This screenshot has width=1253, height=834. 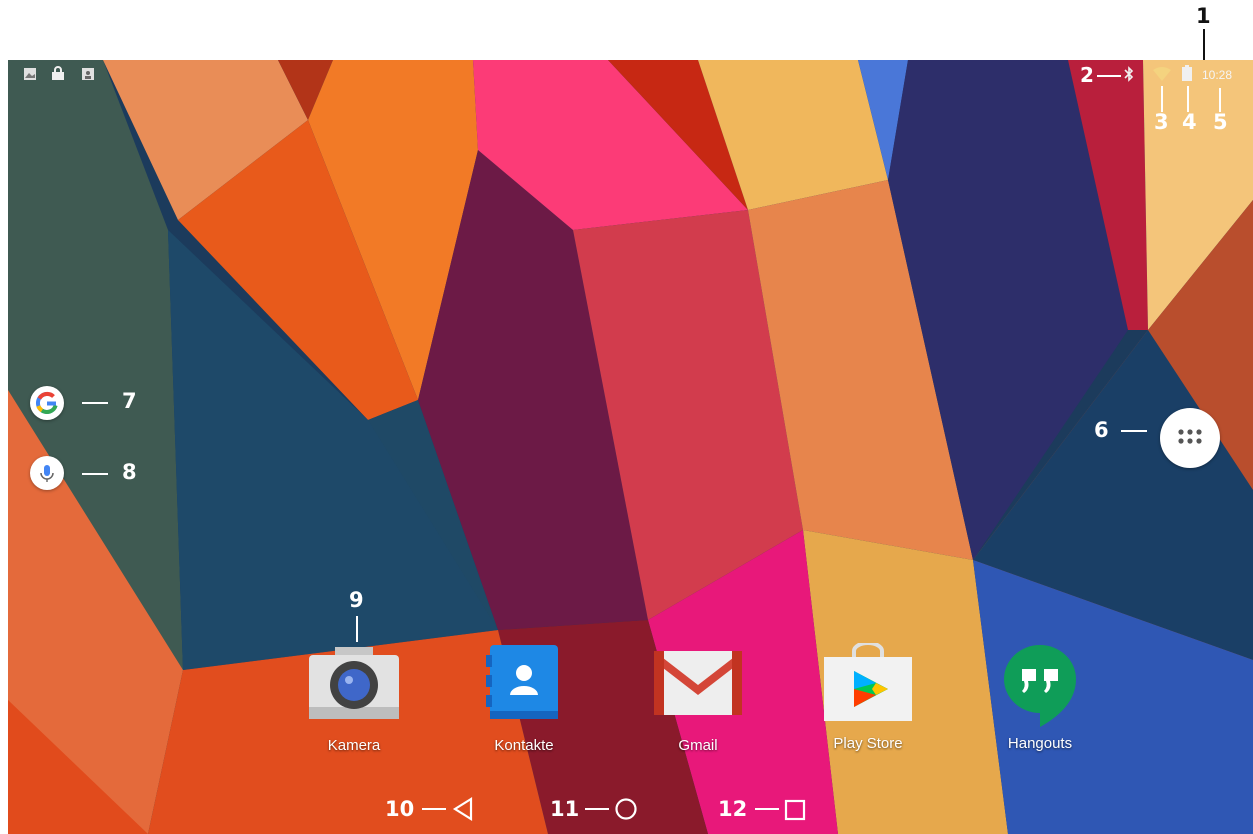 What do you see at coordinates (597, 809) in the screenshot?
I see `callout-11-line` at bounding box center [597, 809].